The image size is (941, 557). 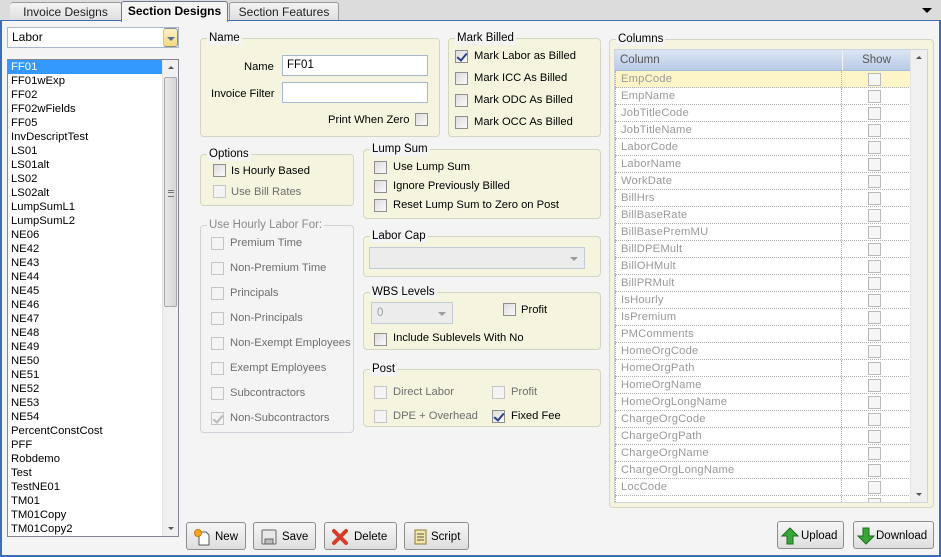 What do you see at coordinates (763, 283) in the screenshot?
I see `table-row: BillPRMult` at bounding box center [763, 283].